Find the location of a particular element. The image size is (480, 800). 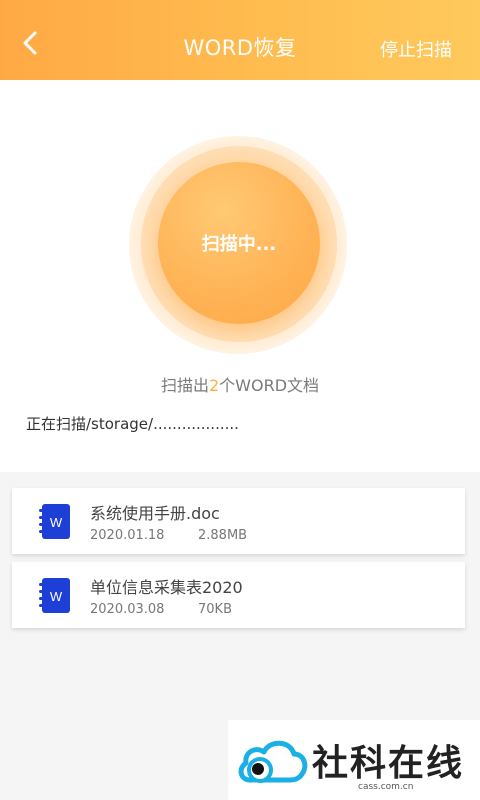

file-date: 2020.01.18 is located at coordinates (127, 535).